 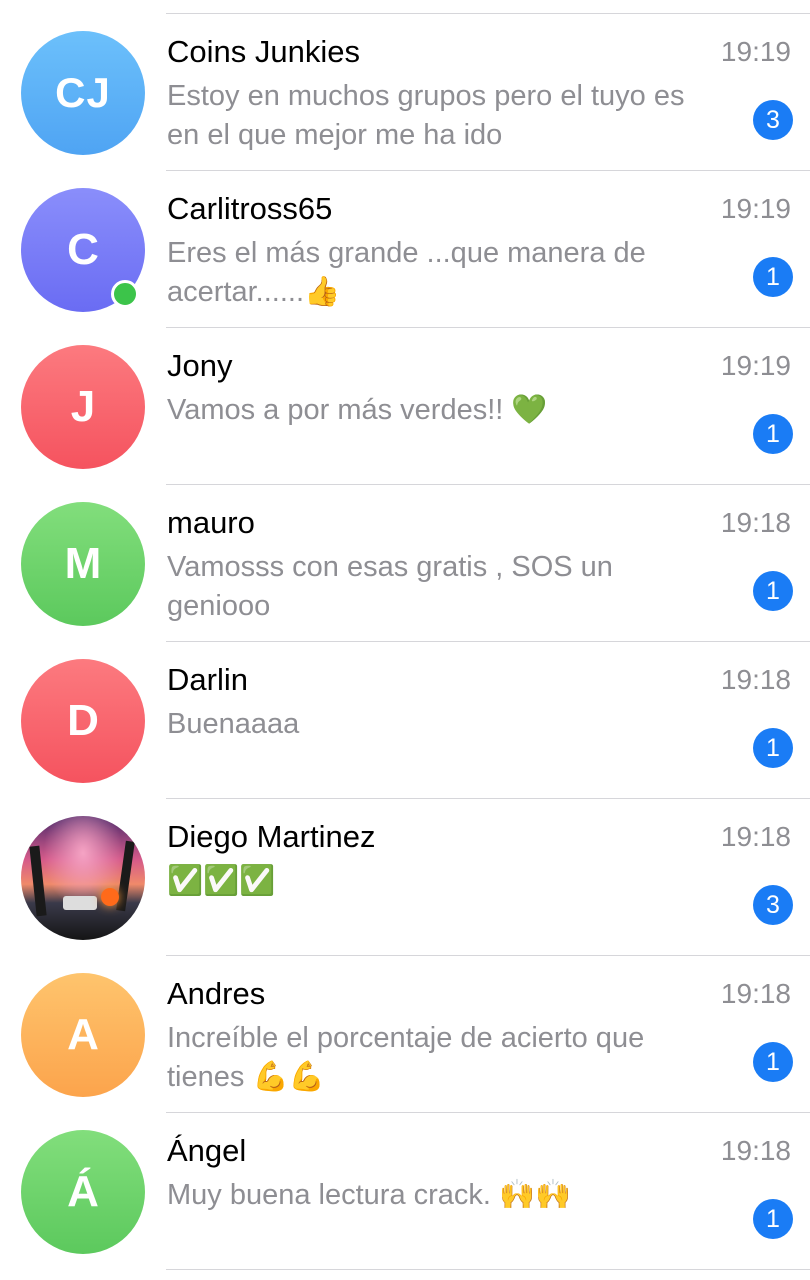 I want to click on online-indicator, so click(x=125, y=294).